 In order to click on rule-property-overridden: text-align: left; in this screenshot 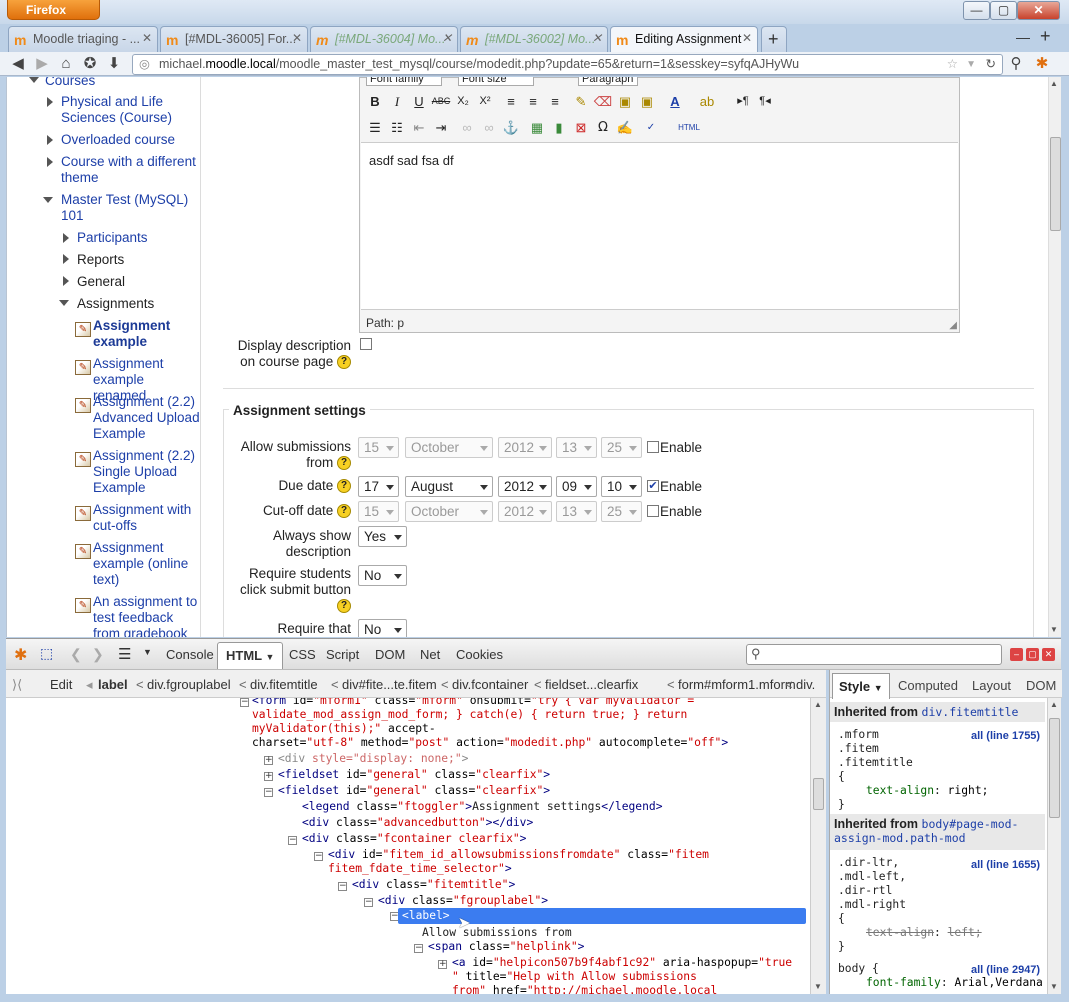, I will do `click(924, 933)`.